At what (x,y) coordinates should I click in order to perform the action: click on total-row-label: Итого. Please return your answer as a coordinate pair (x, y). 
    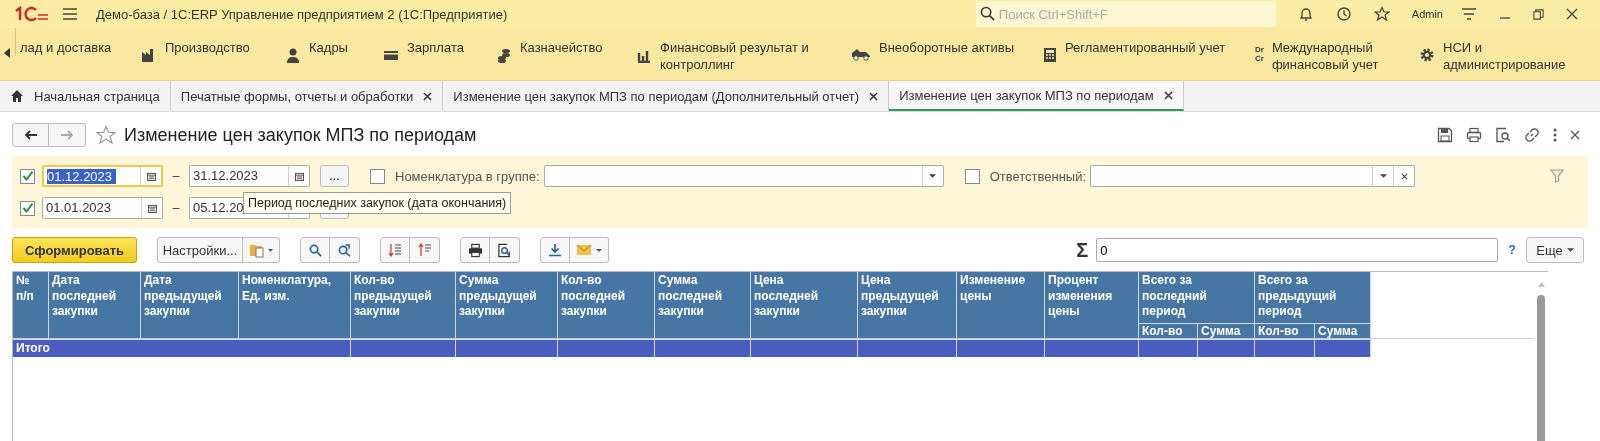
    Looking at the image, I should click on (182, 348).